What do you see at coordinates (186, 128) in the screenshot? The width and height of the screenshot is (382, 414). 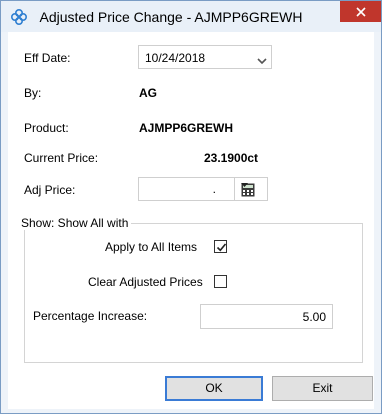 I see `product-value: AJMPP6GREWH` at bounding box center [186, 128].